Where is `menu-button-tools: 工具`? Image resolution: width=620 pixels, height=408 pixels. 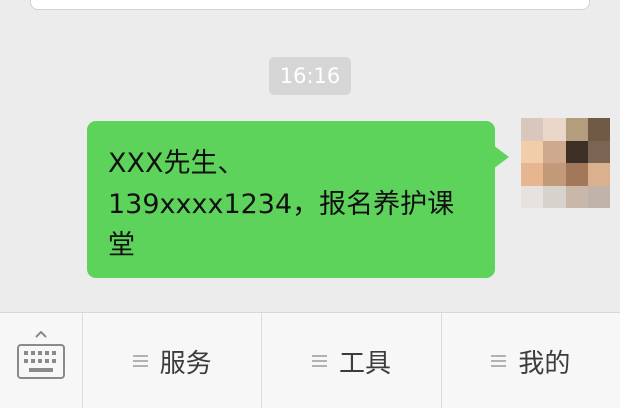 menu-button-tools: 工具 is located at coordinates (352, 360).